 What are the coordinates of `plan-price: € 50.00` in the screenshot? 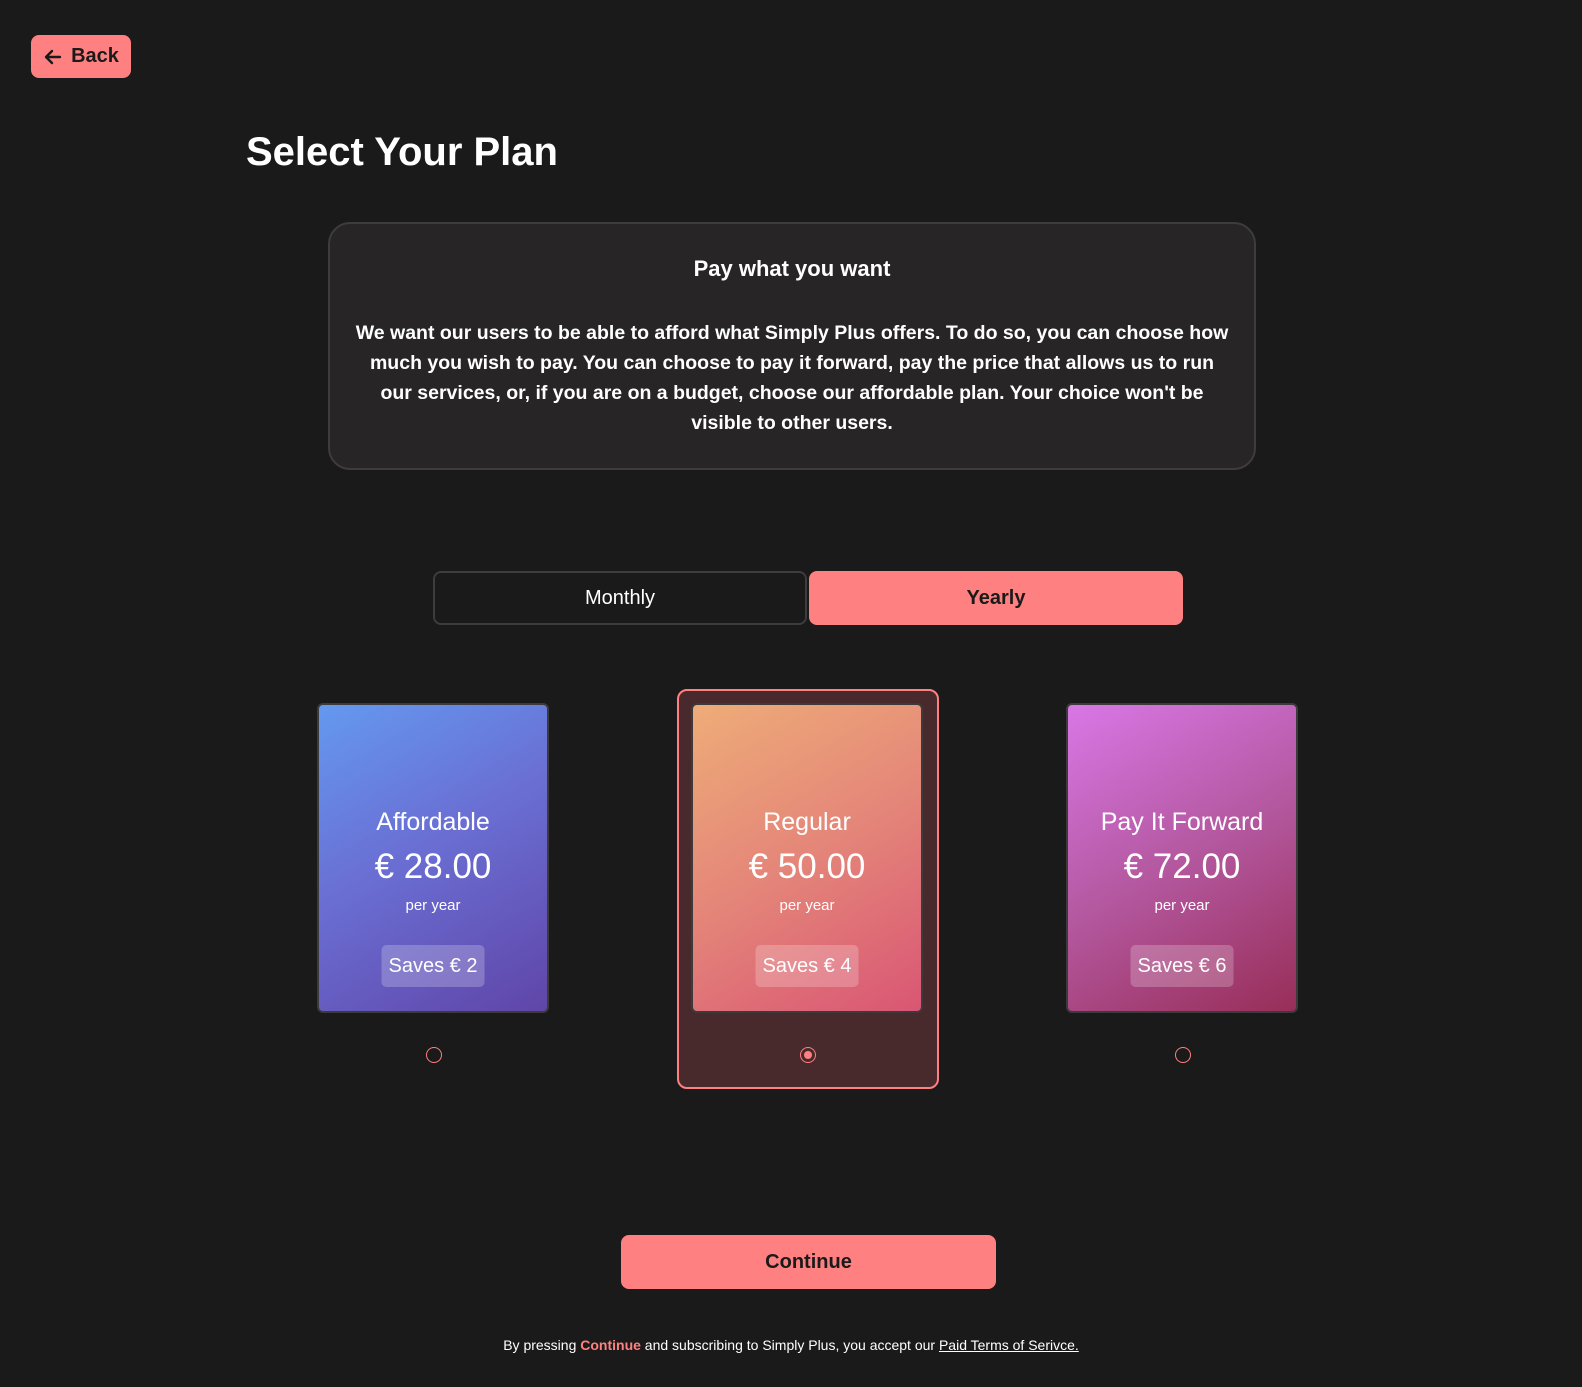 It's located at (807, 866).